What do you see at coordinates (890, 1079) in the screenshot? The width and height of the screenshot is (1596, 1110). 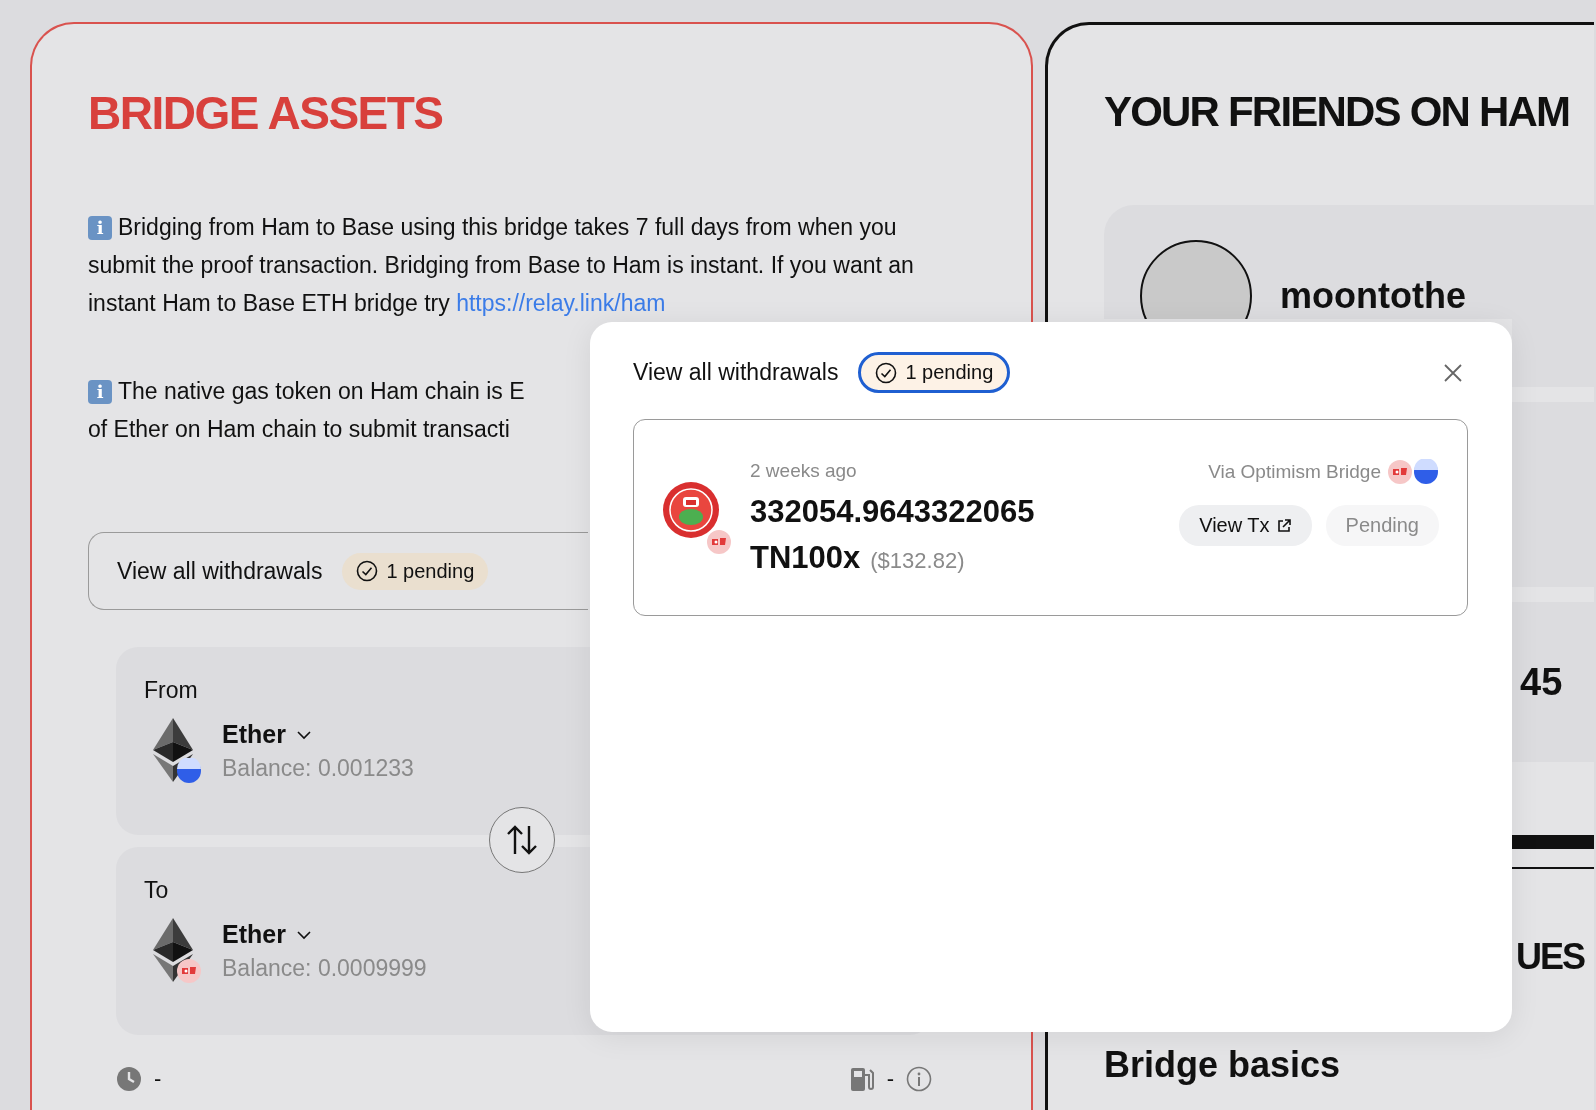 I see `gas-estimate: -` at bounding box center [890, 1079].